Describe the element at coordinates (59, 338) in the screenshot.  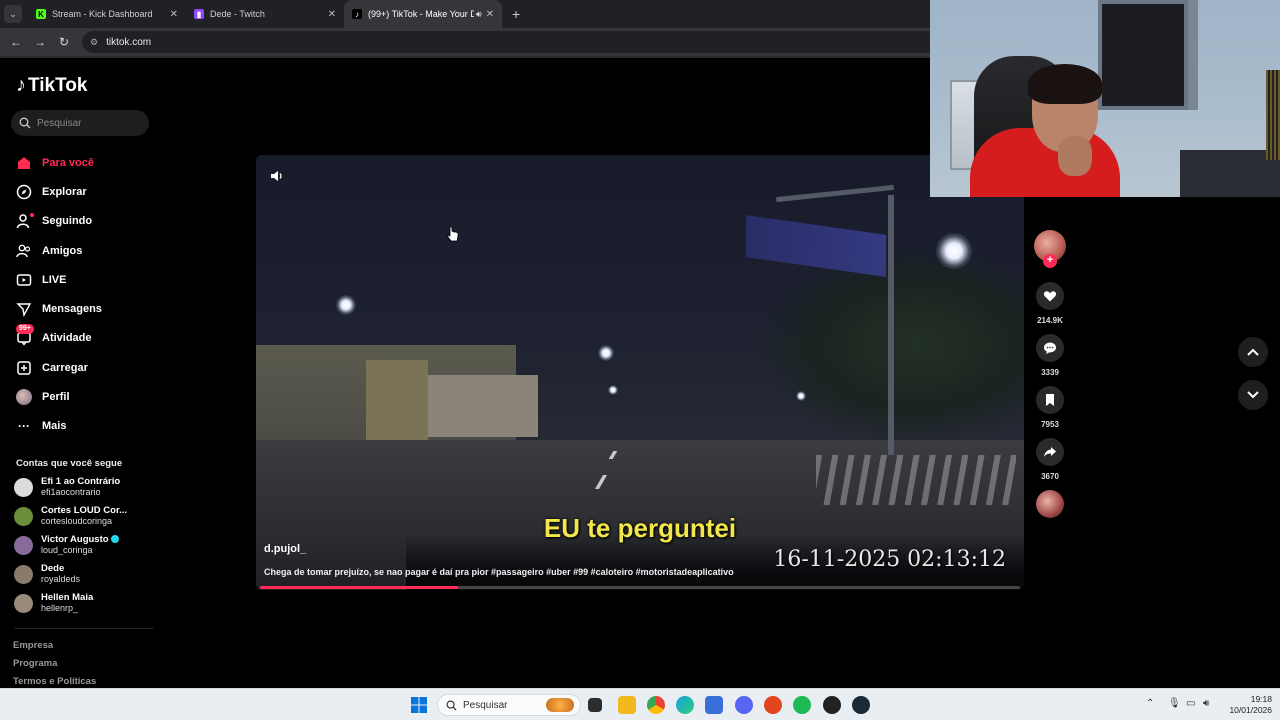
I see `nav-atividade: 99+ Atividade` at that location.